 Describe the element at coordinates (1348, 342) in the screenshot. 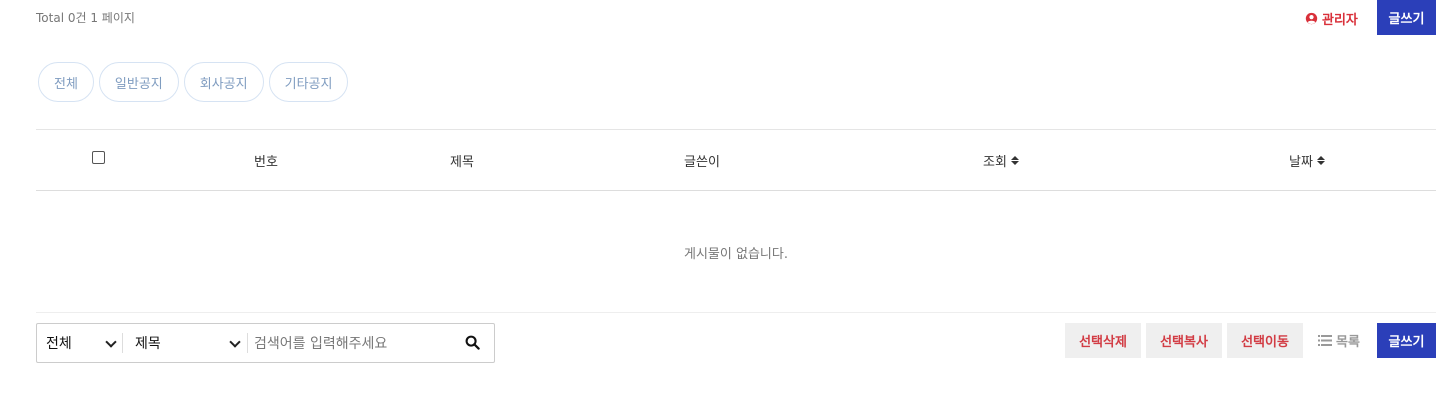

I see `list-button-label: 목록` at that location.